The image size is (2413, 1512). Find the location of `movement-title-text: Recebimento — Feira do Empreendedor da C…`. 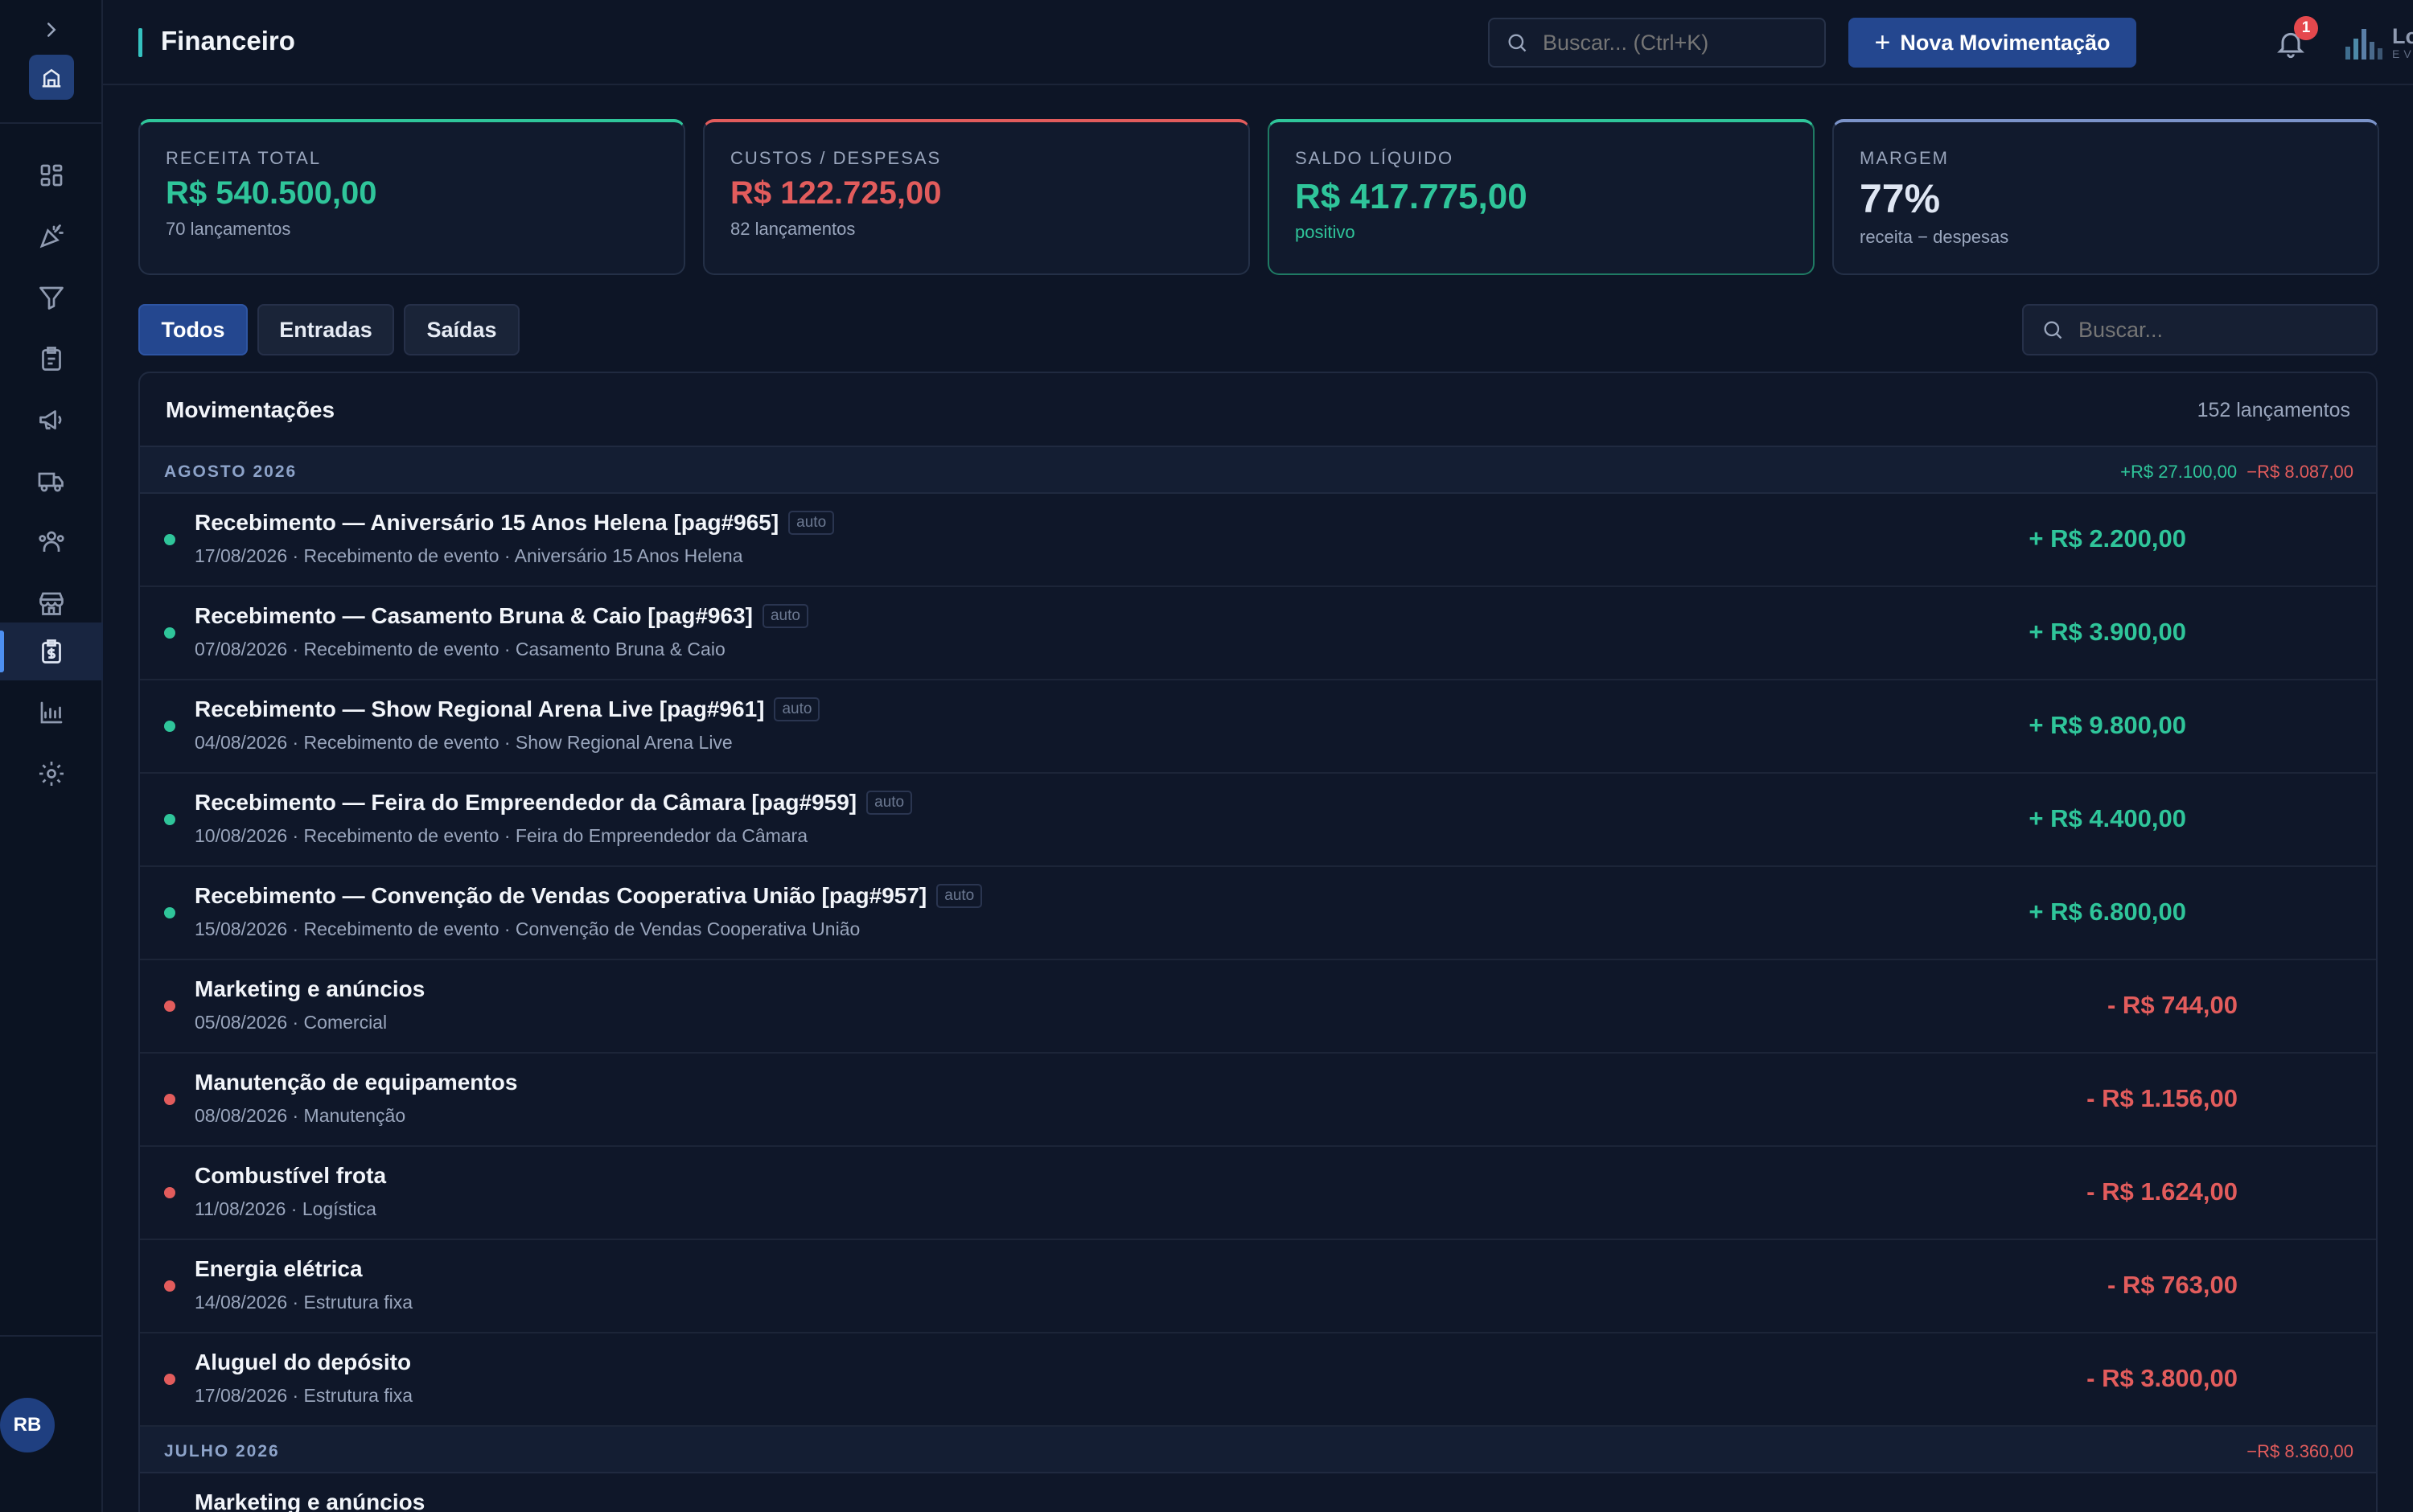

movement-title-text: Recebimento — Feira do Empreendedor da C… is located at coordinates (526, 803).